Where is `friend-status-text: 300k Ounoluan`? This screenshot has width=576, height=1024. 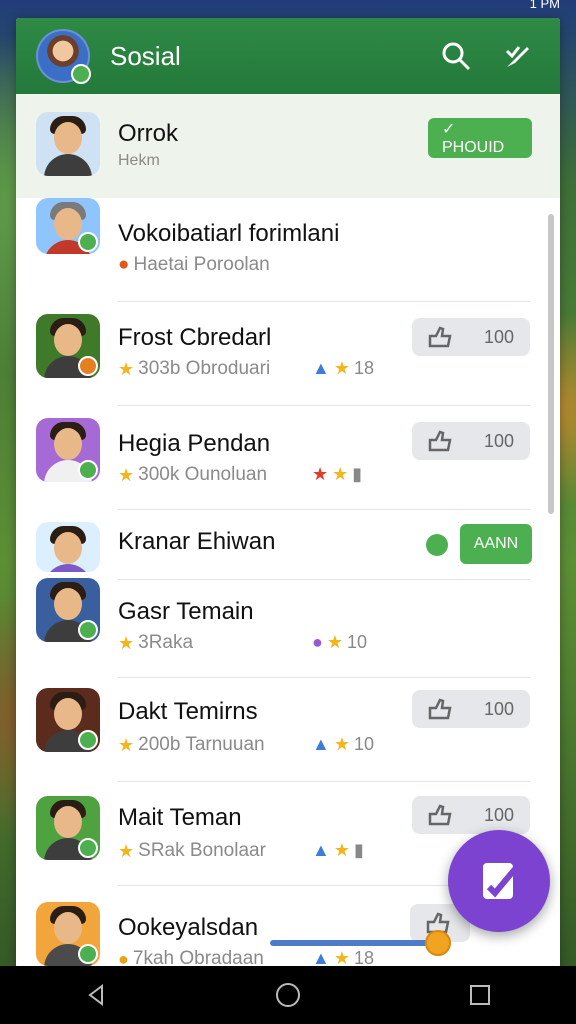 friend-status-text: 300k Ounoluan is located at coordinates (203, 474).